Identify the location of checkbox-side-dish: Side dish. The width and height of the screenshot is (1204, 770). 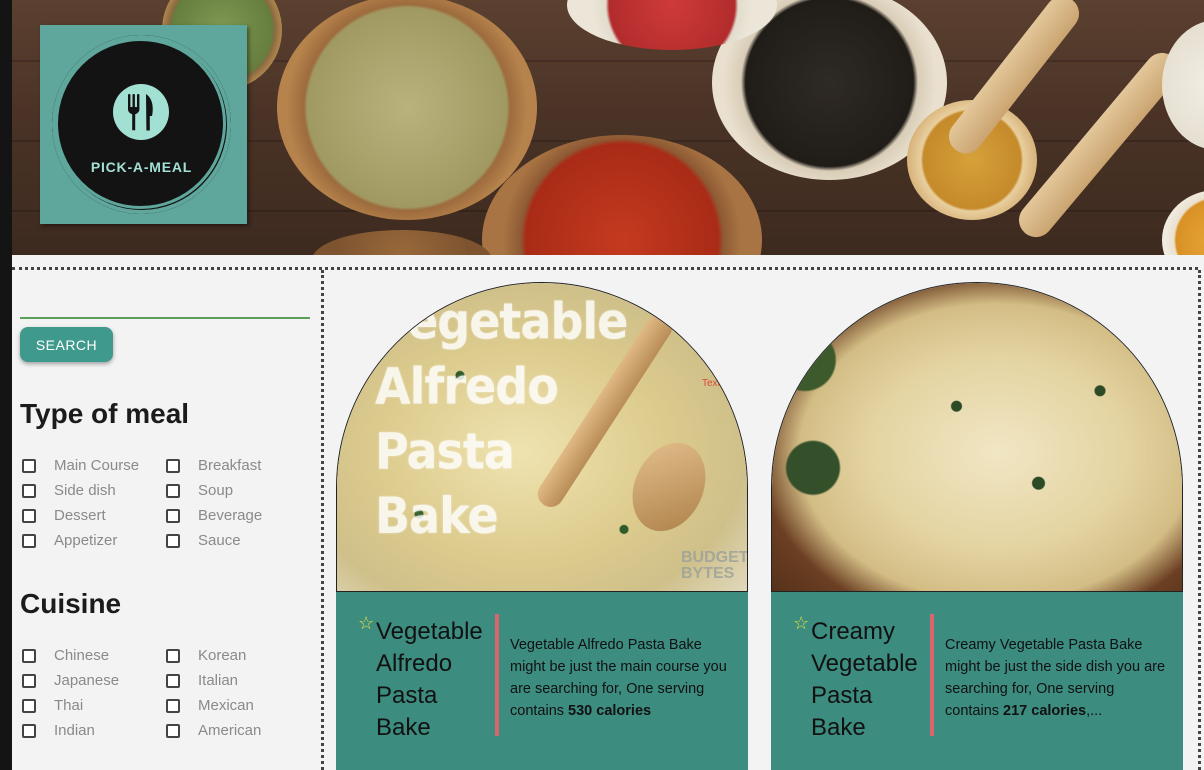
(69, 490).